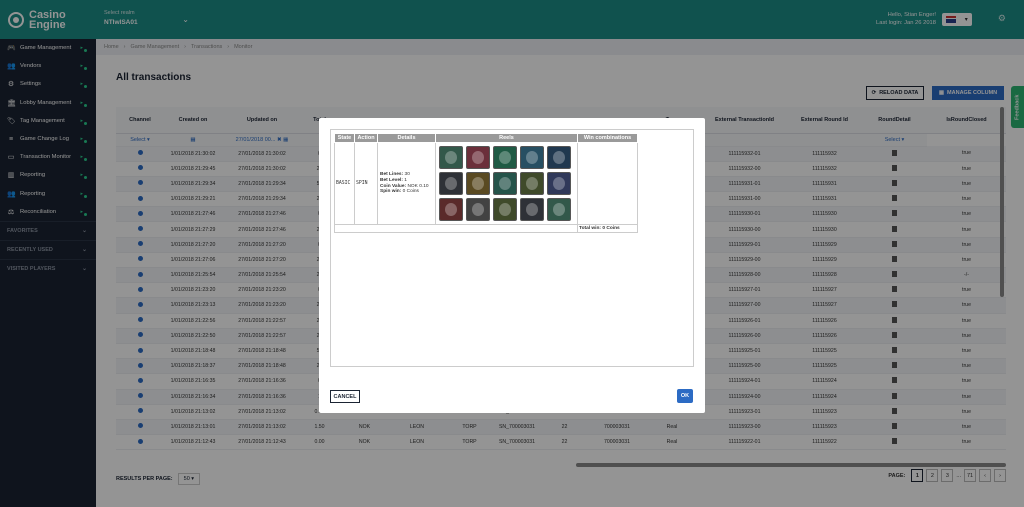  Describe the element at coordinates (392, 175) in the screenshot. I see `detail-key: Bet Lines:` at that location.